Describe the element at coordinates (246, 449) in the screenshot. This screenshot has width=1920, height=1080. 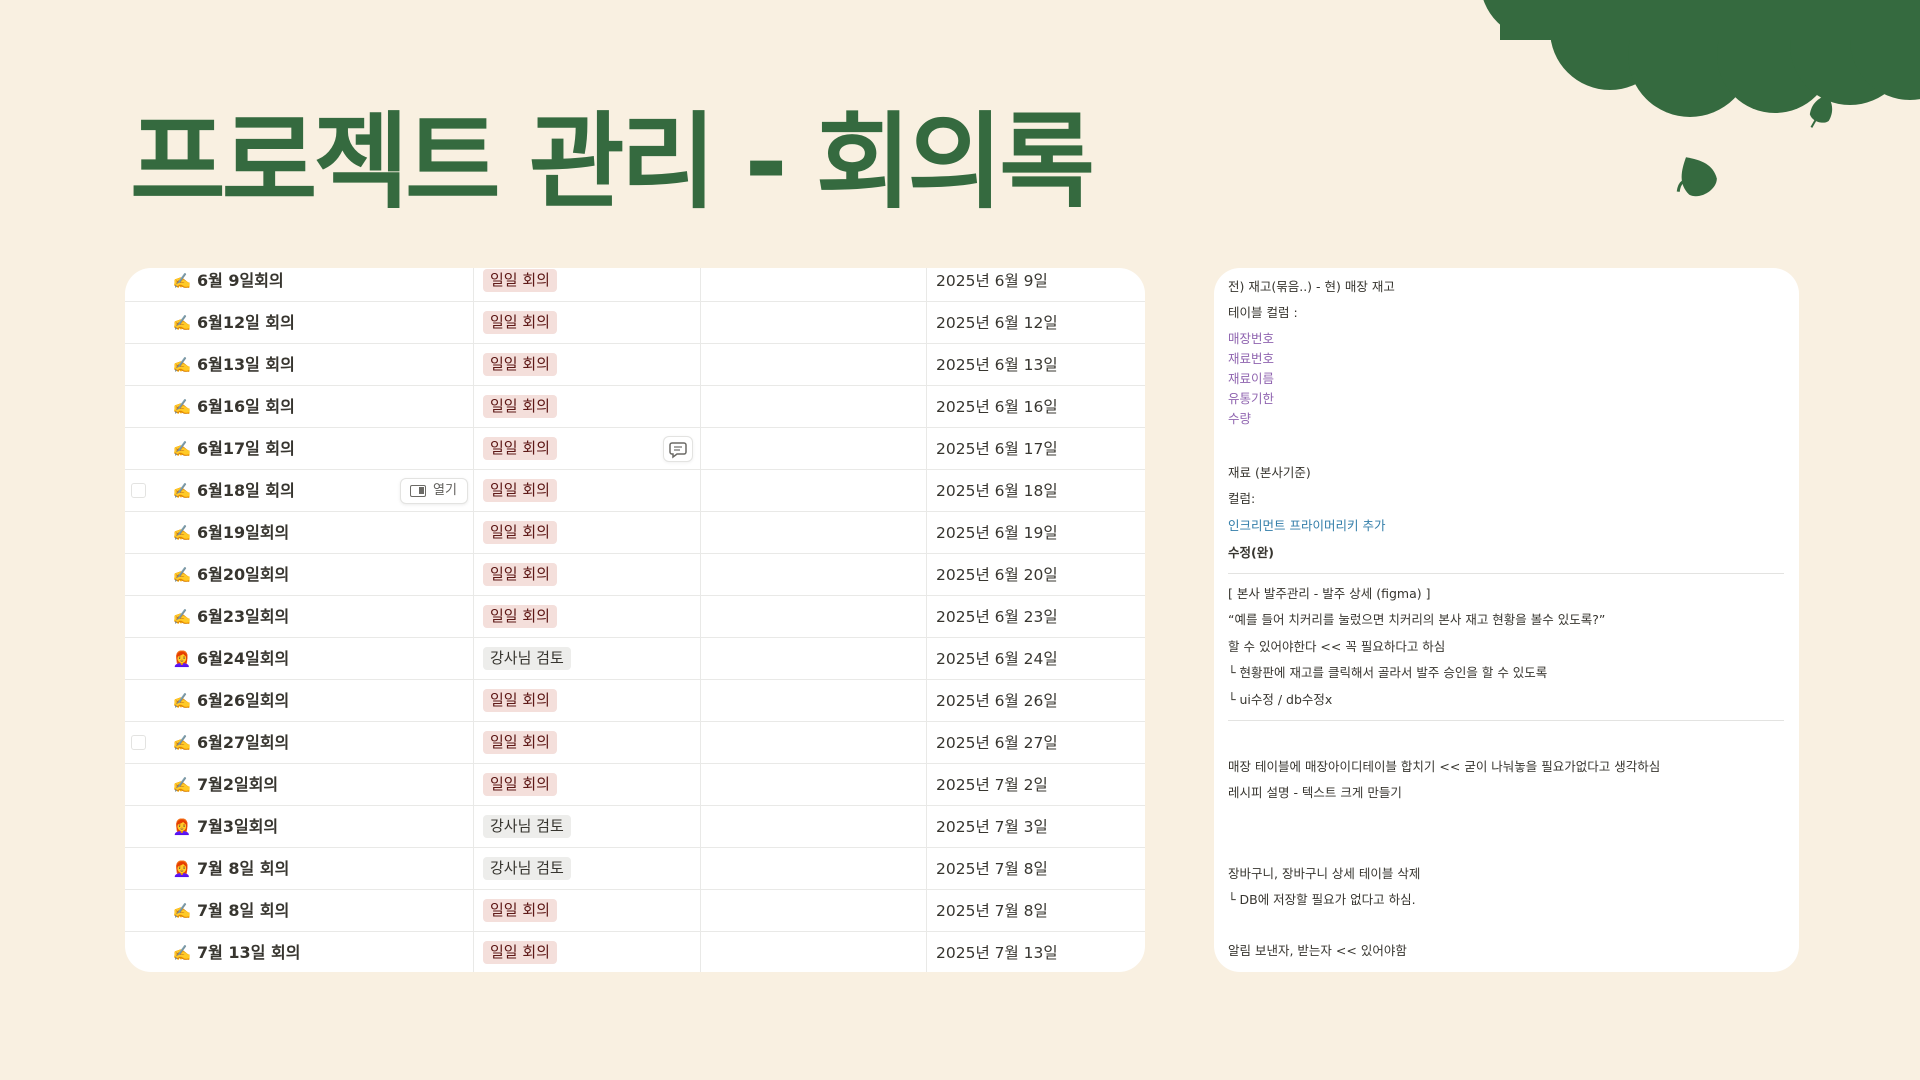
I see `meeting-title-link: 6월17일 회의` at that location.